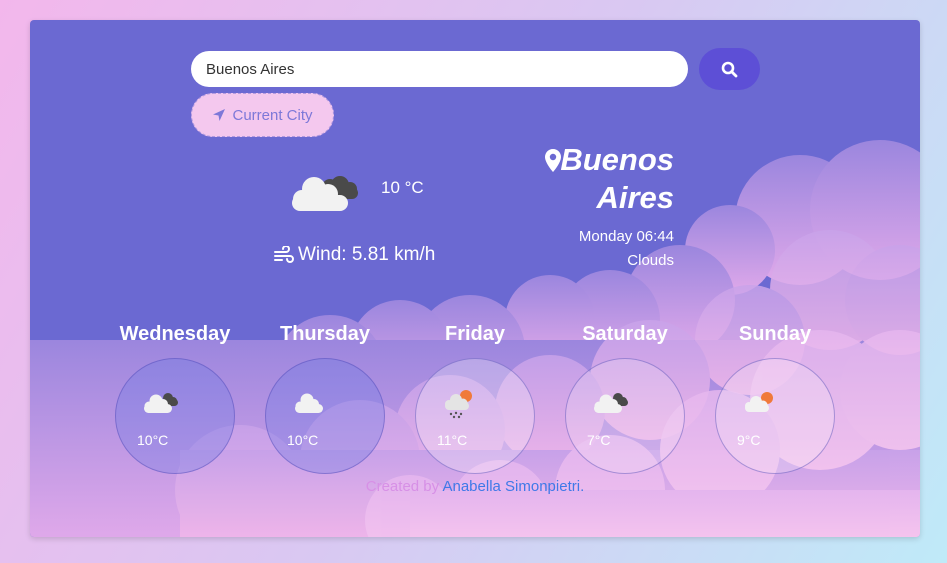  I want to click on wind-text: Wind: 5.81 km/h, so click(367, 254).